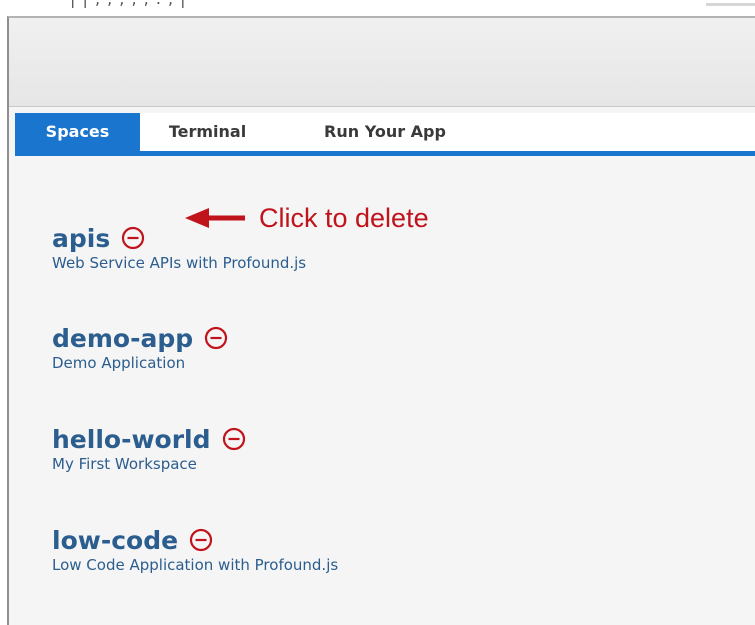 This screenshot has width=755, height=625. What do you see at coordinates (179, 263) in the screenshot?
I see `space-description: Web Service APIs with Profound.js` at bounding box center [179, 263].